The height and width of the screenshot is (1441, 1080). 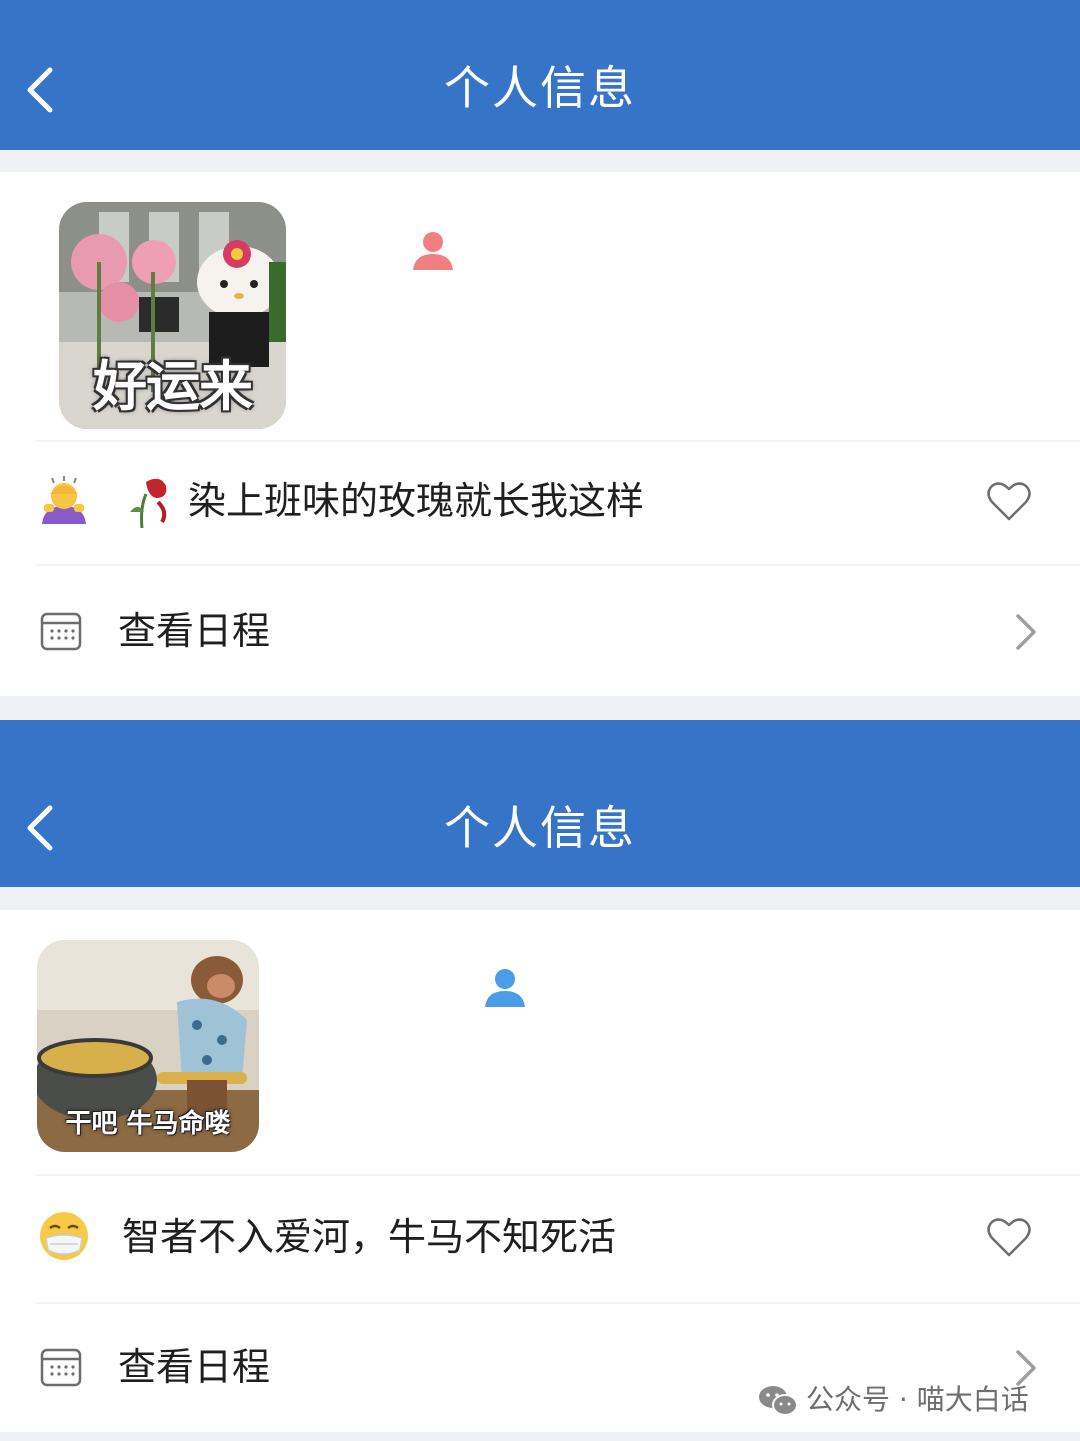 I want to click on avatar: 干吧 牛马命喽, so click(x=148, y=1046).